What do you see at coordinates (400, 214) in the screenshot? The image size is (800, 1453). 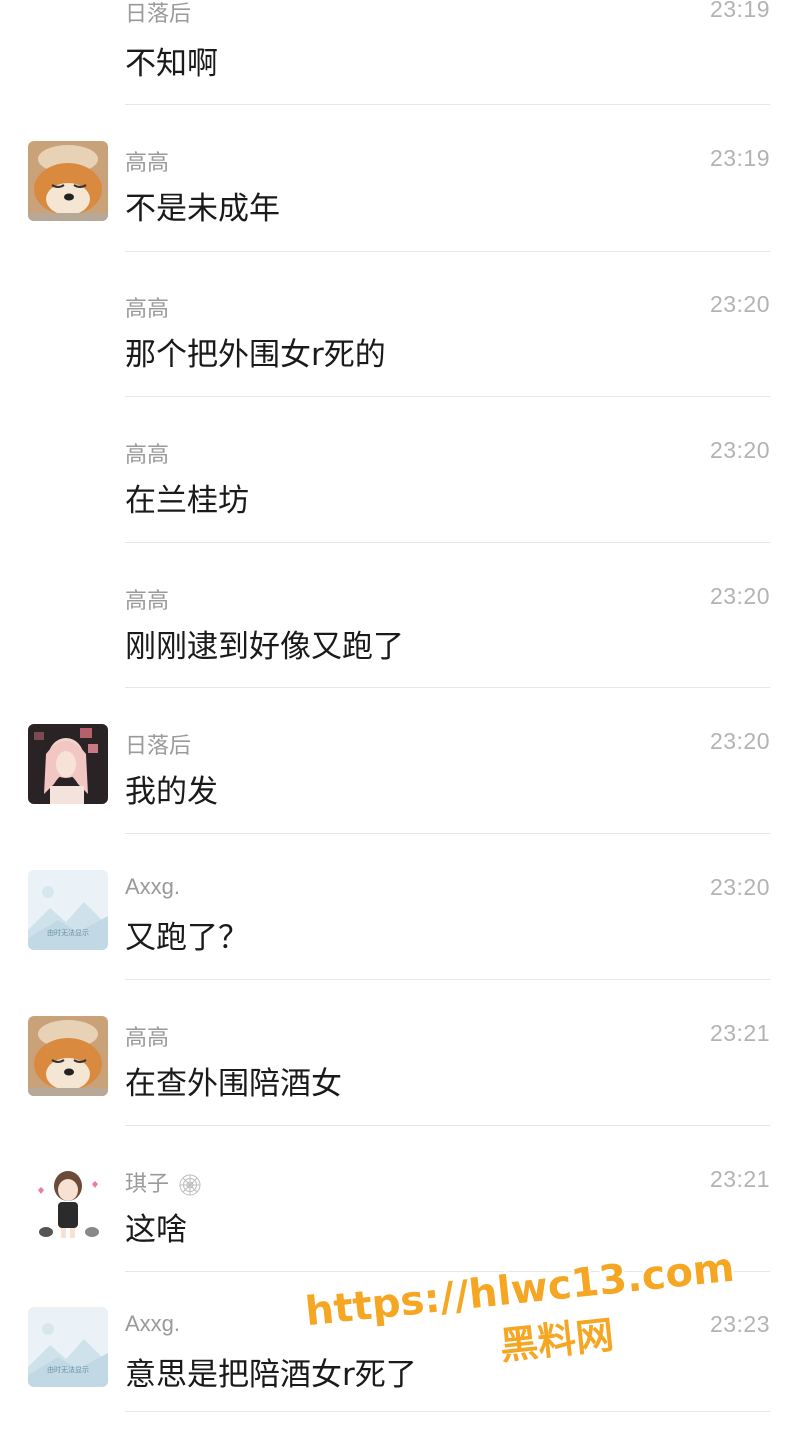 I see `chat-message: 高高 23:19 不是未成年` at bounding box center [400, 214].